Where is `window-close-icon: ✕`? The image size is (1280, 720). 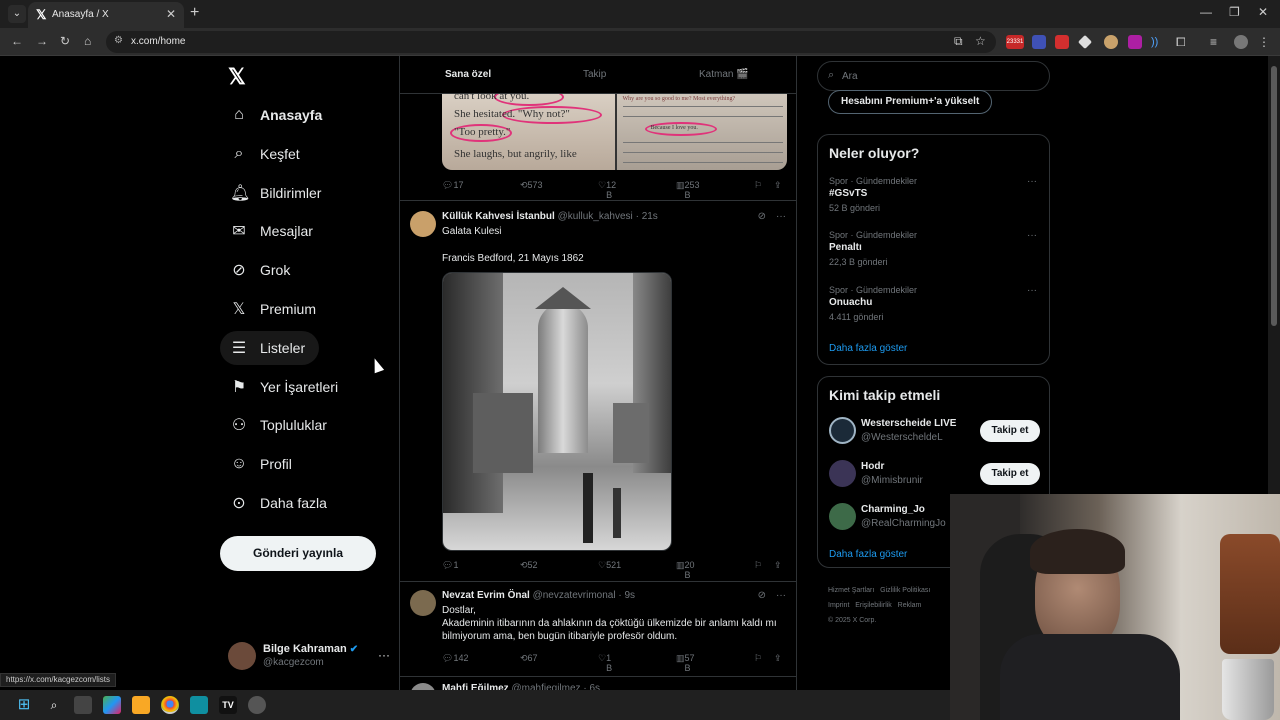 window-close-icon: ✕ is located at coordinates (1263, 12).